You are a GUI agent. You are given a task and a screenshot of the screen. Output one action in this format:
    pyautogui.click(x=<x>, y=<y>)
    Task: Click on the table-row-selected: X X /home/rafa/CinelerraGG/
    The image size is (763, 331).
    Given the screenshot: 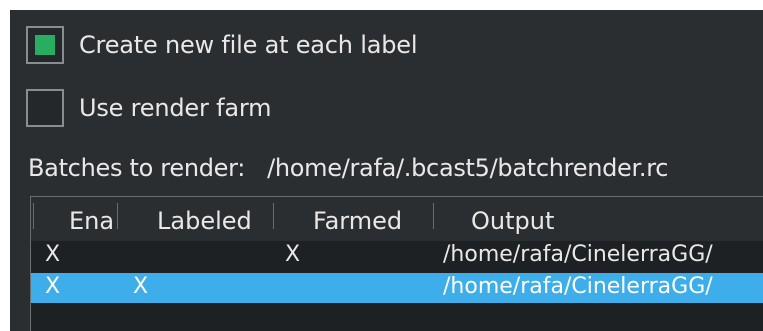 What is the action you would take?
    pyautogui.click(x=397, y=288)
    